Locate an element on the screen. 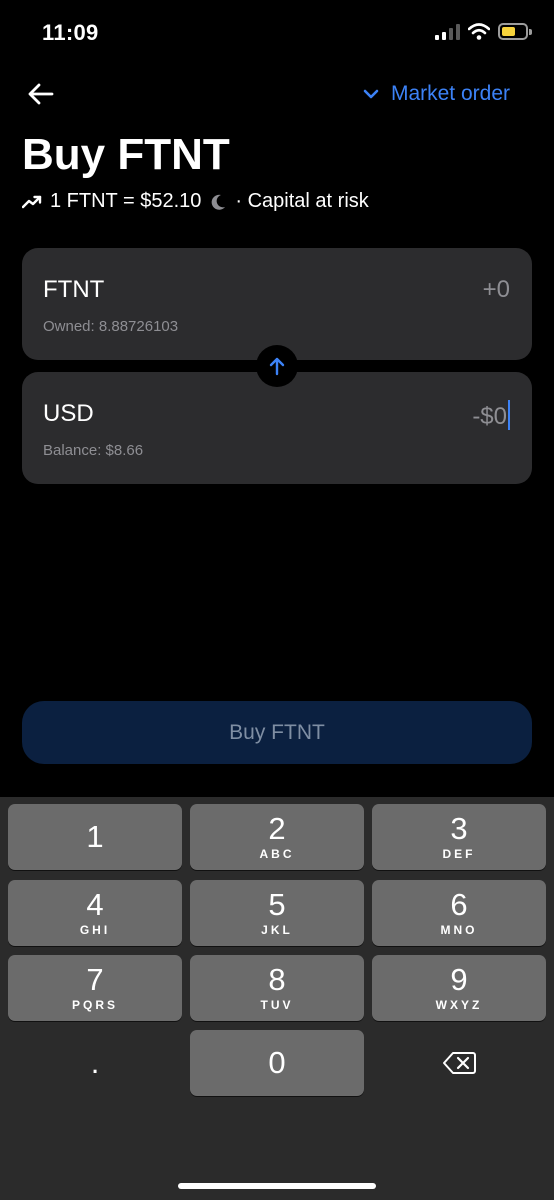 The width and height of the screenshot is (554, 1200). key-number: 2 is located at coordinates (277, 828).